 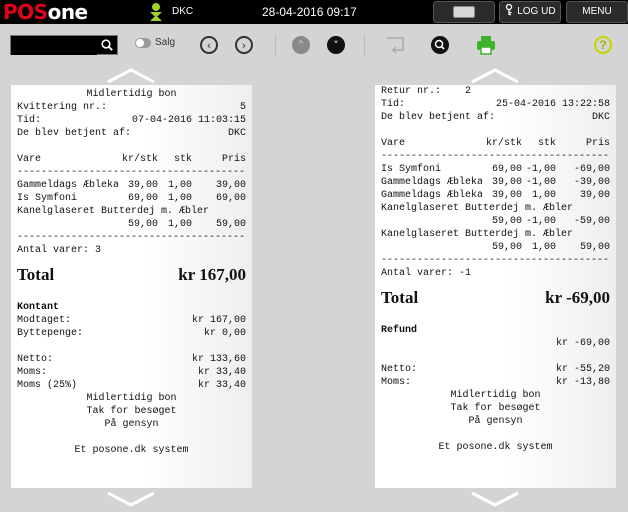 What do you see at coordinates (509, 9) in the screenshot?
I see `key-icon` at bounding box center [509, 9].